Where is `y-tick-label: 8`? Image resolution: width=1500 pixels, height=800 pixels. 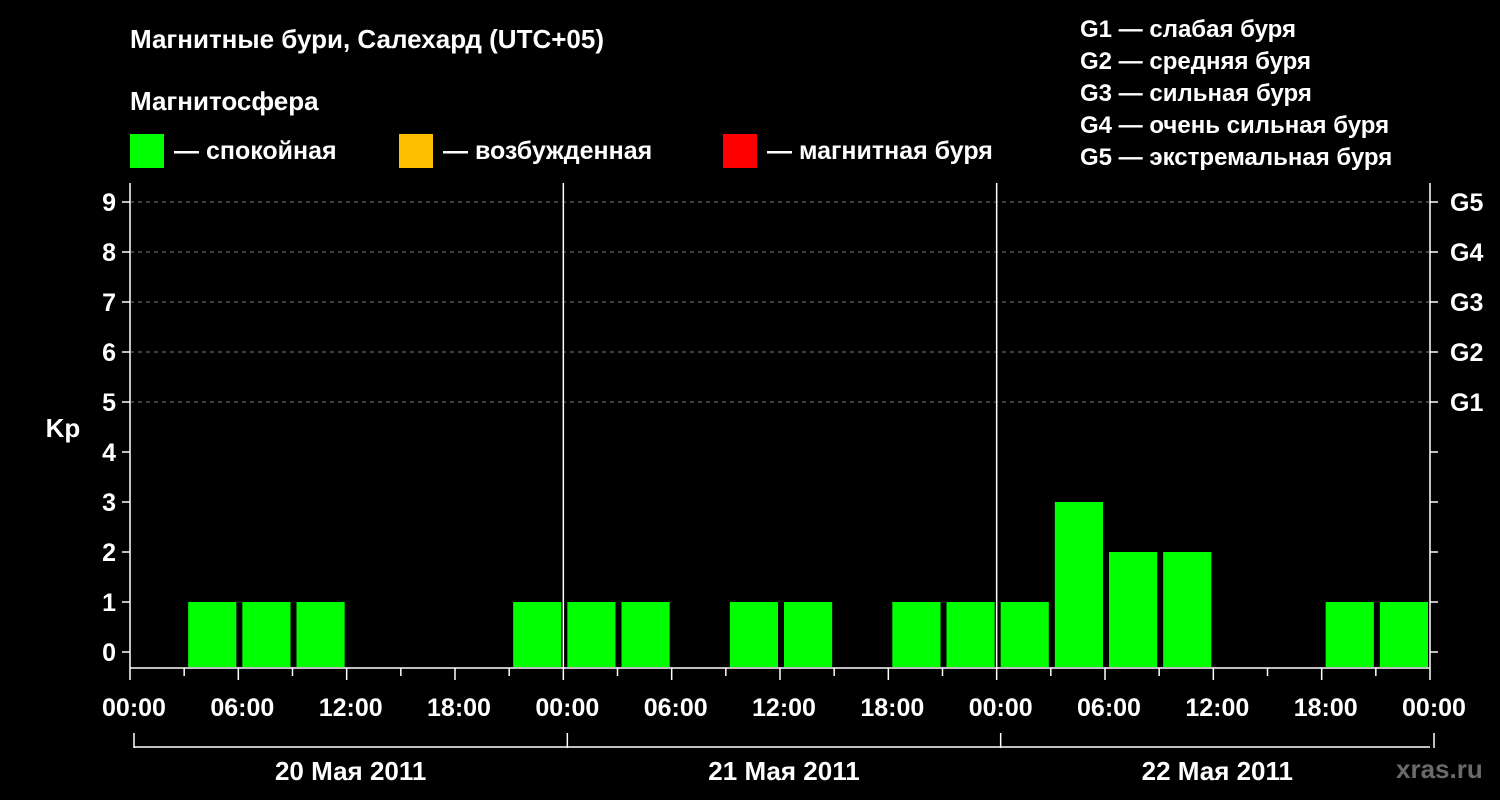
y-tick-label: 8 is located at coordinates (109, 253).